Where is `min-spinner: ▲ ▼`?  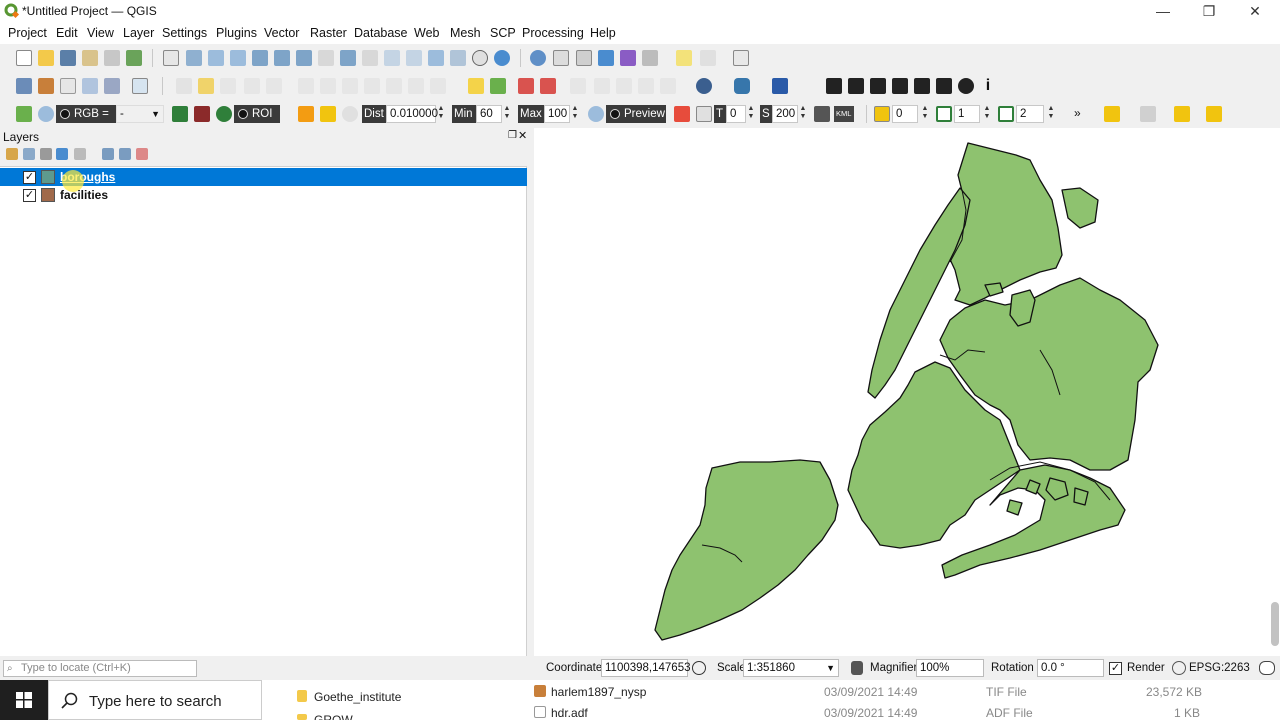 min-spinner: ▲ ▼ is located at coordinates (507, 114).